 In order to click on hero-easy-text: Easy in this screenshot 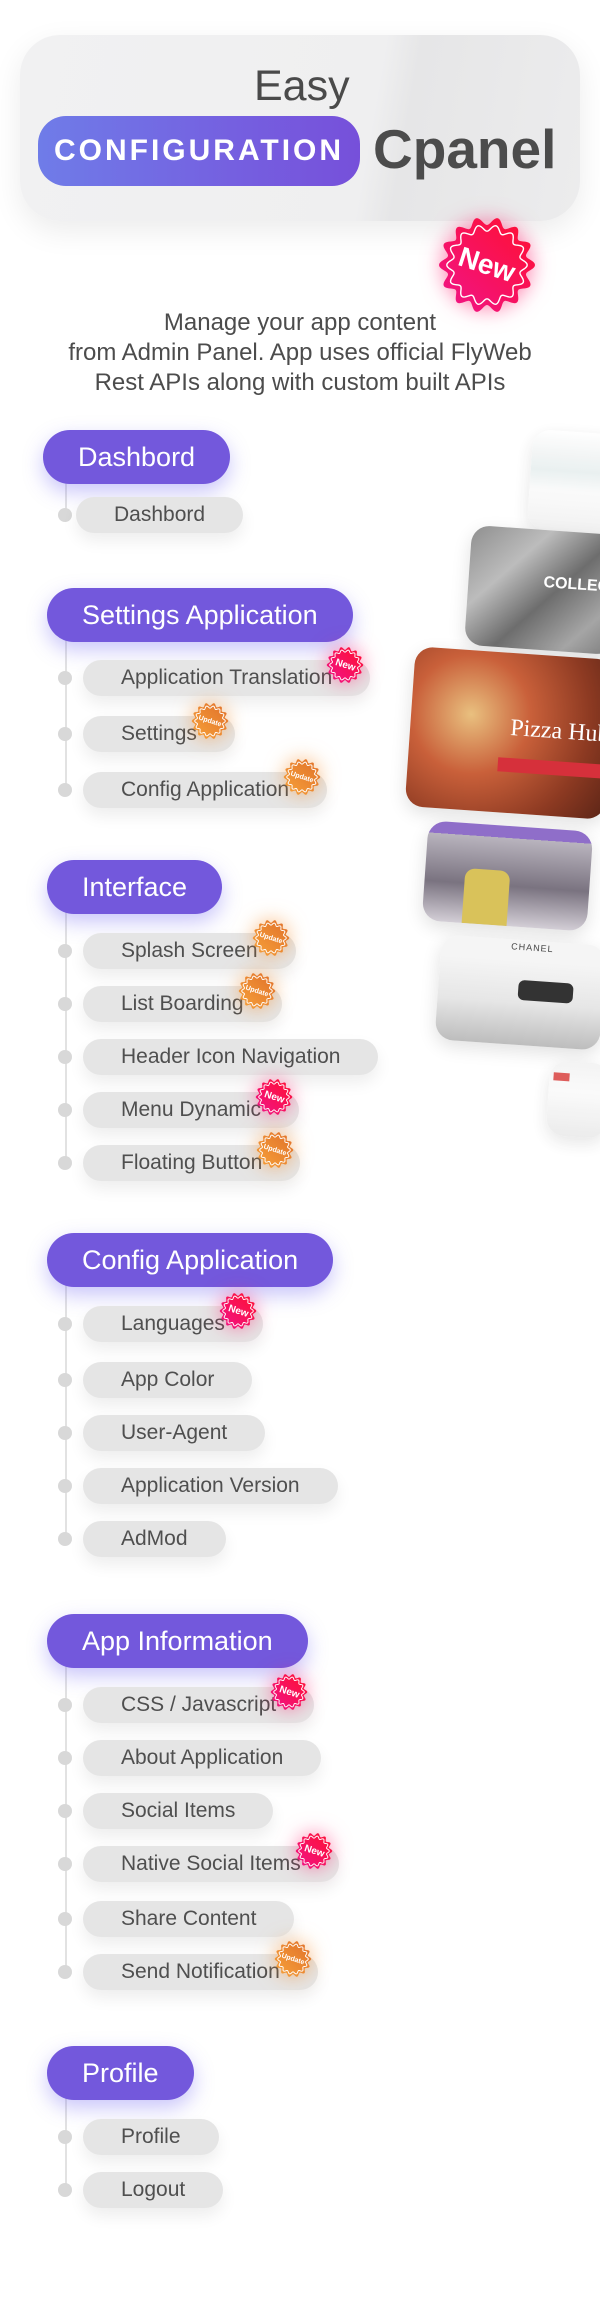, I will do `click(302, 86)`.